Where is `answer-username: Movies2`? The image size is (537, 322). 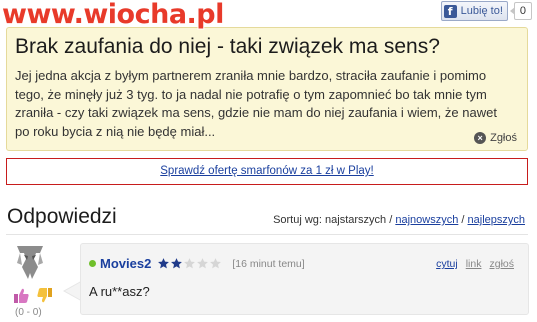 answer-username: Movies2 is located at coordinates (125, 263).